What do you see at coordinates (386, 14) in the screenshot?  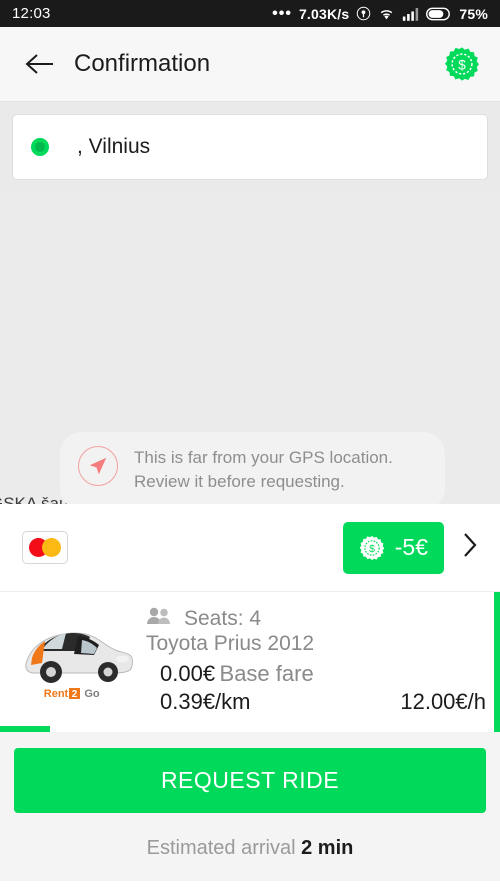 I see `wifi-icon` at bounding box center [386, 14].